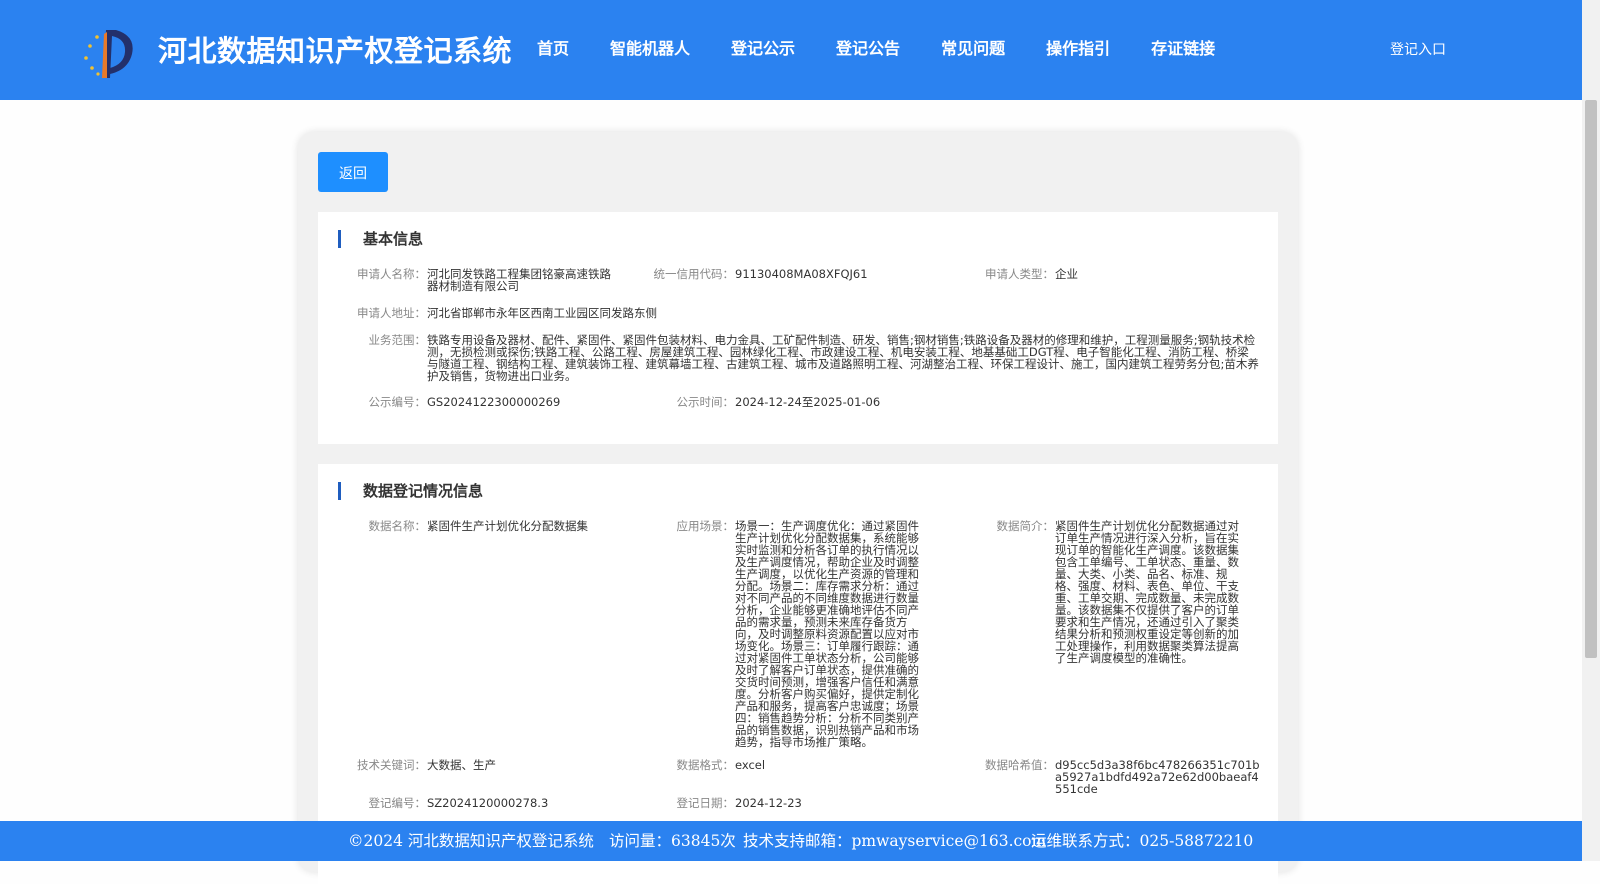 The height and width of the screenshot is (884, 1600). Describe the element at coordinates (705, 526) in the screenshot. I see `label-scenario: 应用场景：` at that location.